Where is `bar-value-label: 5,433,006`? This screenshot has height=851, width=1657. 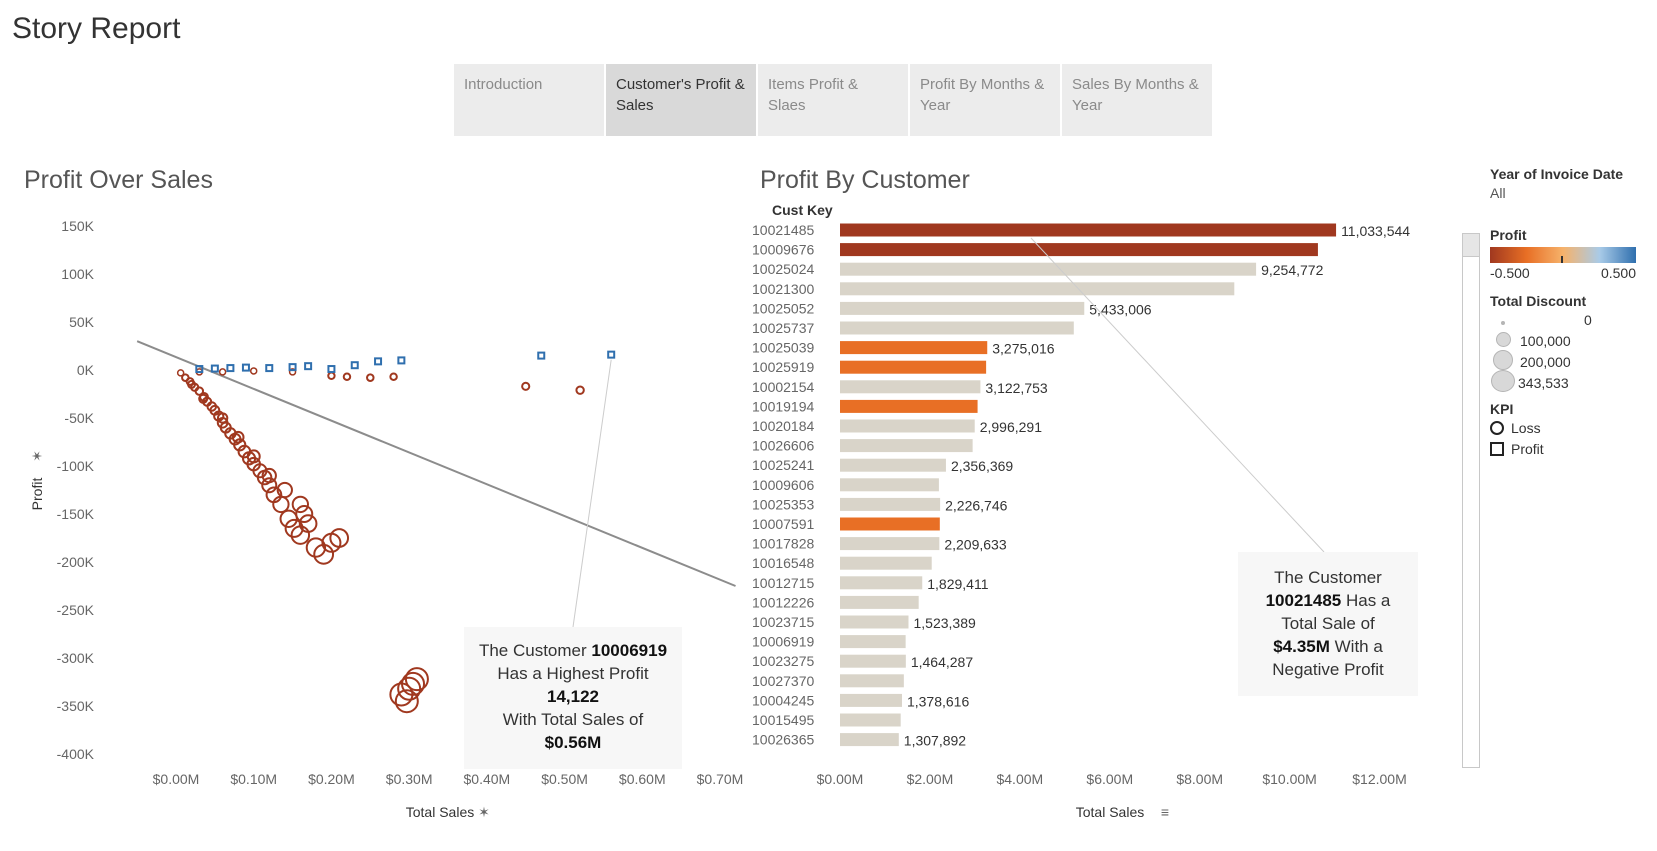
bar-value-label: 5,433,006 is located at coordinates (1120, 309).